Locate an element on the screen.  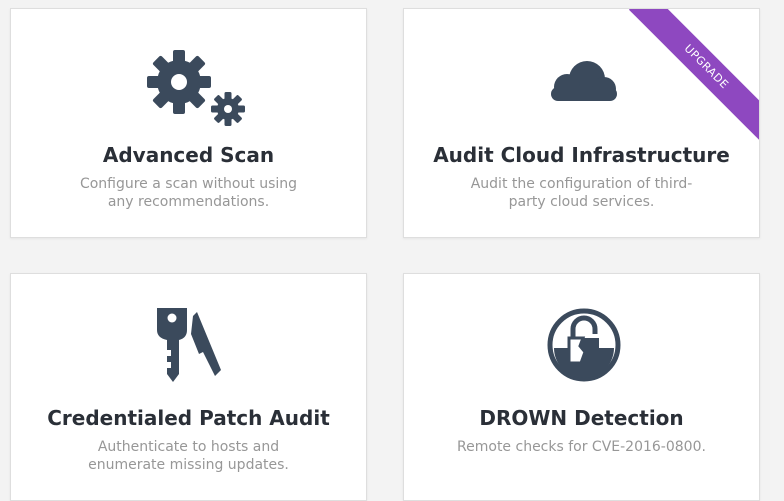
broken-lock-icon is located at coordinates (584, 345).